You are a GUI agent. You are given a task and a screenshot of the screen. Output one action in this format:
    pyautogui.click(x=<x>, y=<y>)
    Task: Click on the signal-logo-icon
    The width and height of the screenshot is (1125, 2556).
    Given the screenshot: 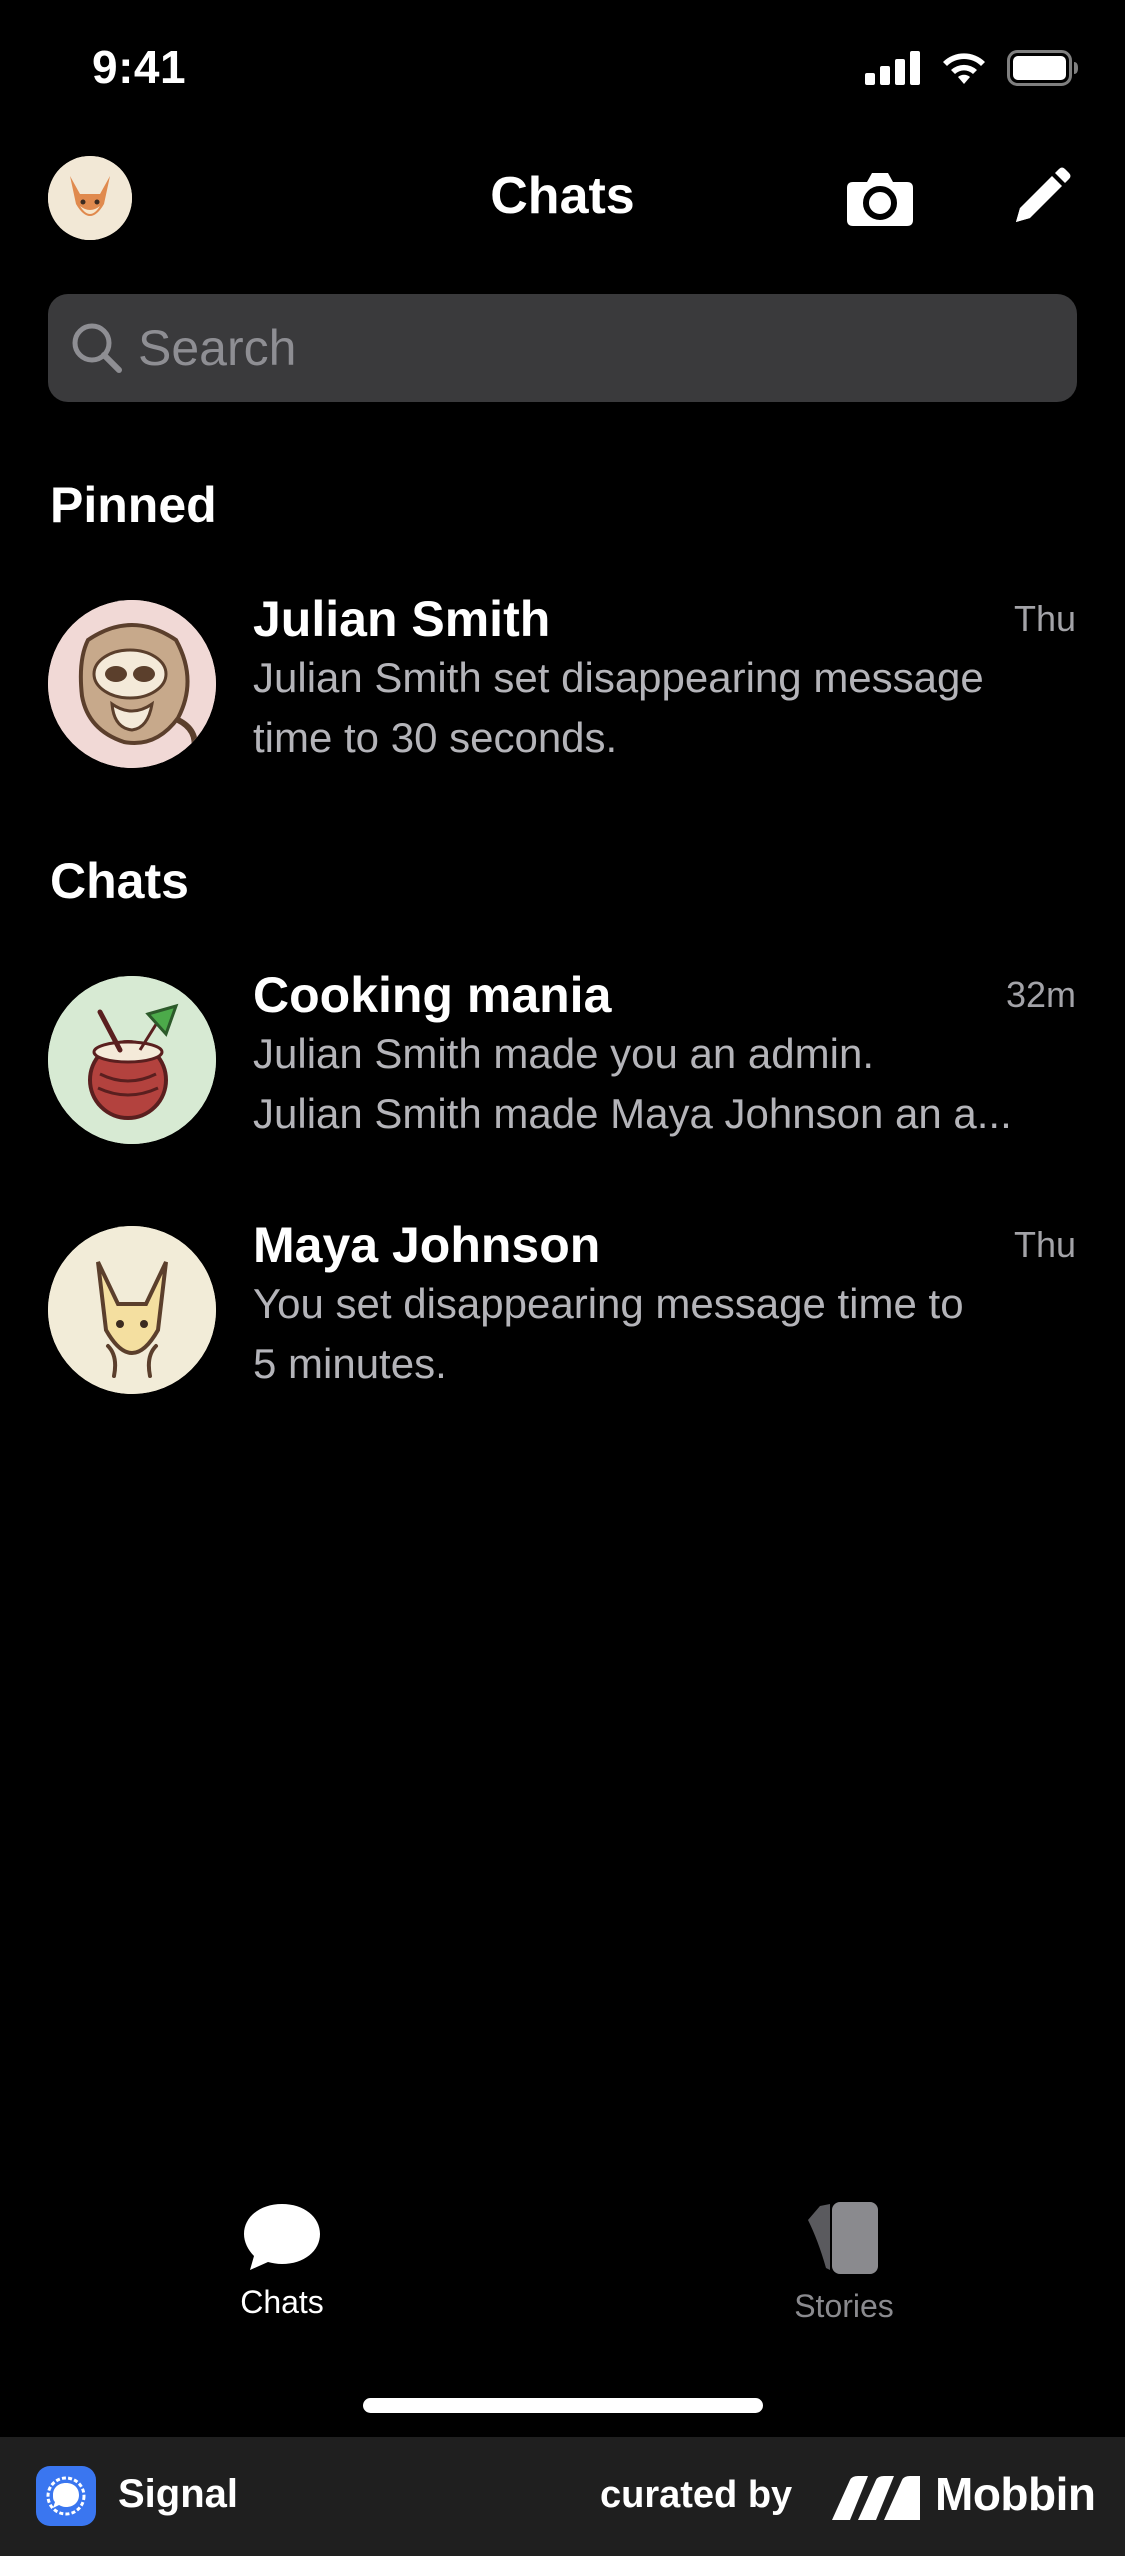 What is the action you would take?
    pyautogui.click(x=66, y=2496)
    